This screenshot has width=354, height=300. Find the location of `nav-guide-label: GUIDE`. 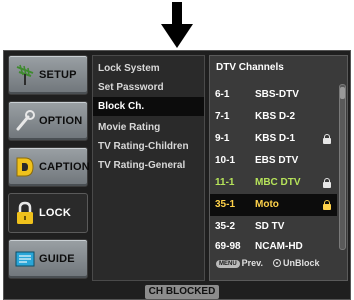

nav-guide-label: GUIDE is located at coordinates (57, 259).